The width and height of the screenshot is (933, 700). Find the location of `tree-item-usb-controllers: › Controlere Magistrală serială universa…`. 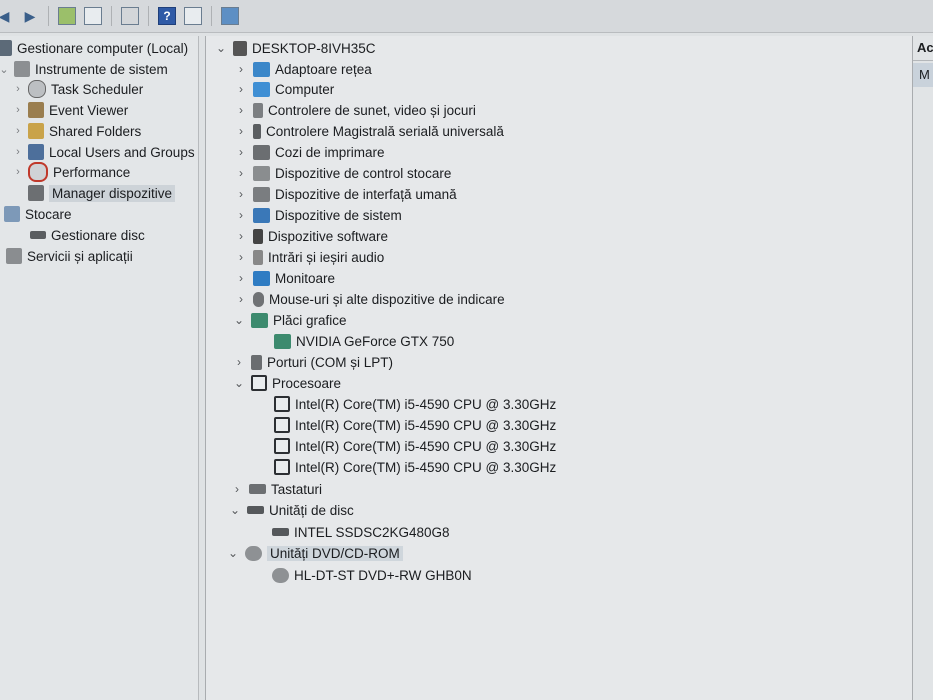

tree-item-usb-controllers: › Controlere Magistrală serială universa… is located at coordinates (369, 131).